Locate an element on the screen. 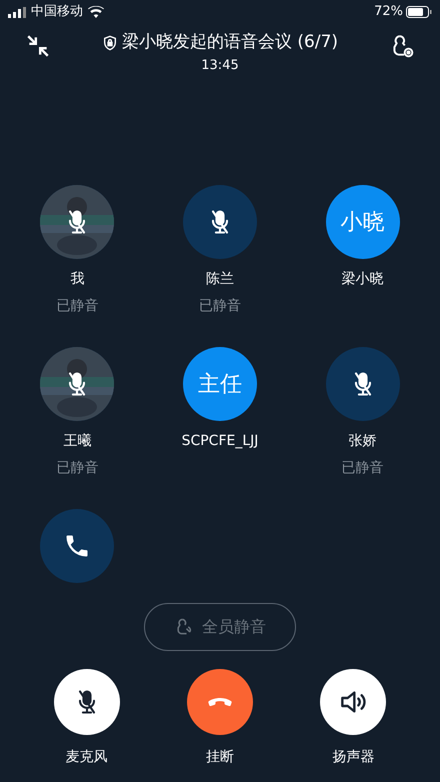 This screenshot has height=782, width=440. signal-icon is located at coordinates (17, 12).